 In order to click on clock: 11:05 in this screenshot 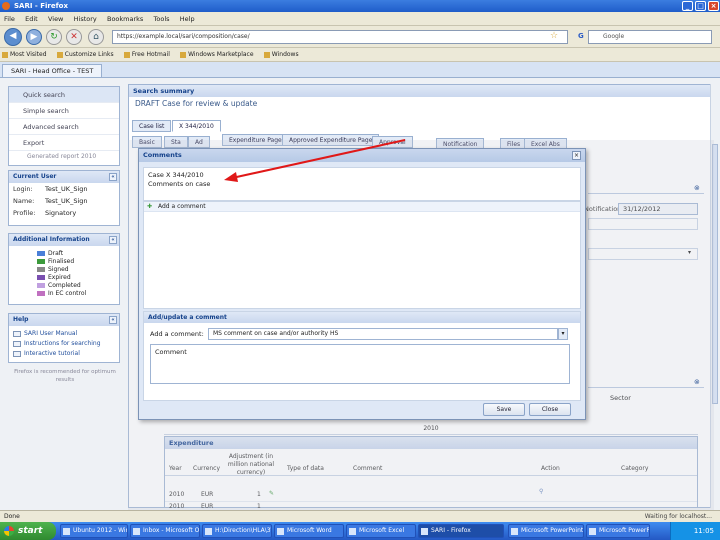, I will do `click(703, 531)`.